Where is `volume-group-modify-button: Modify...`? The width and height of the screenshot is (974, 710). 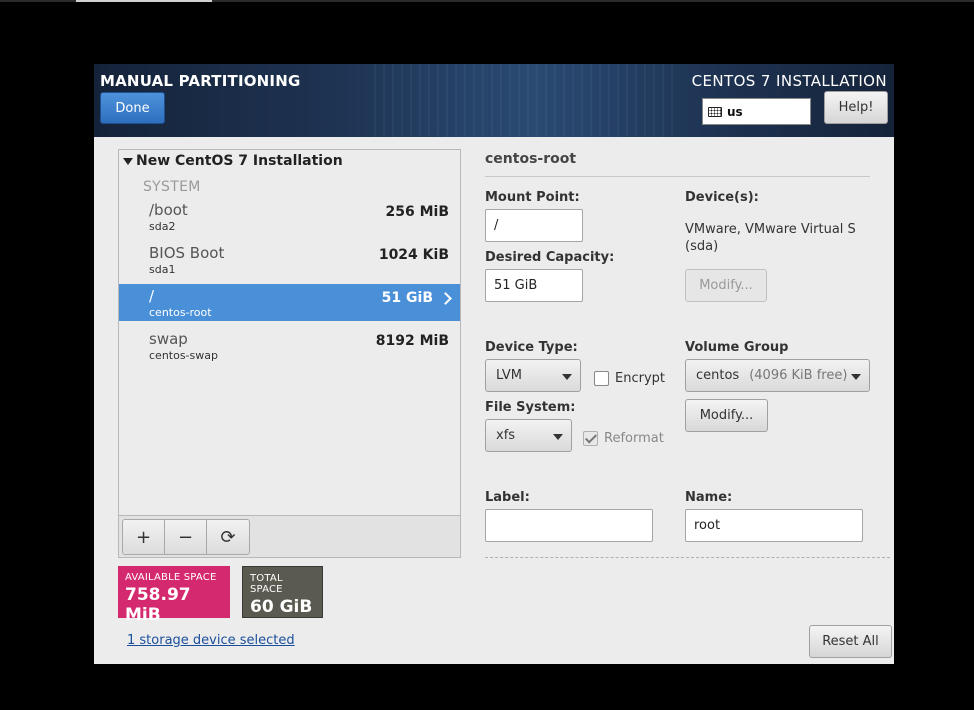
volume-group-modify-button: Modify... is located at coordinates (726, 415).